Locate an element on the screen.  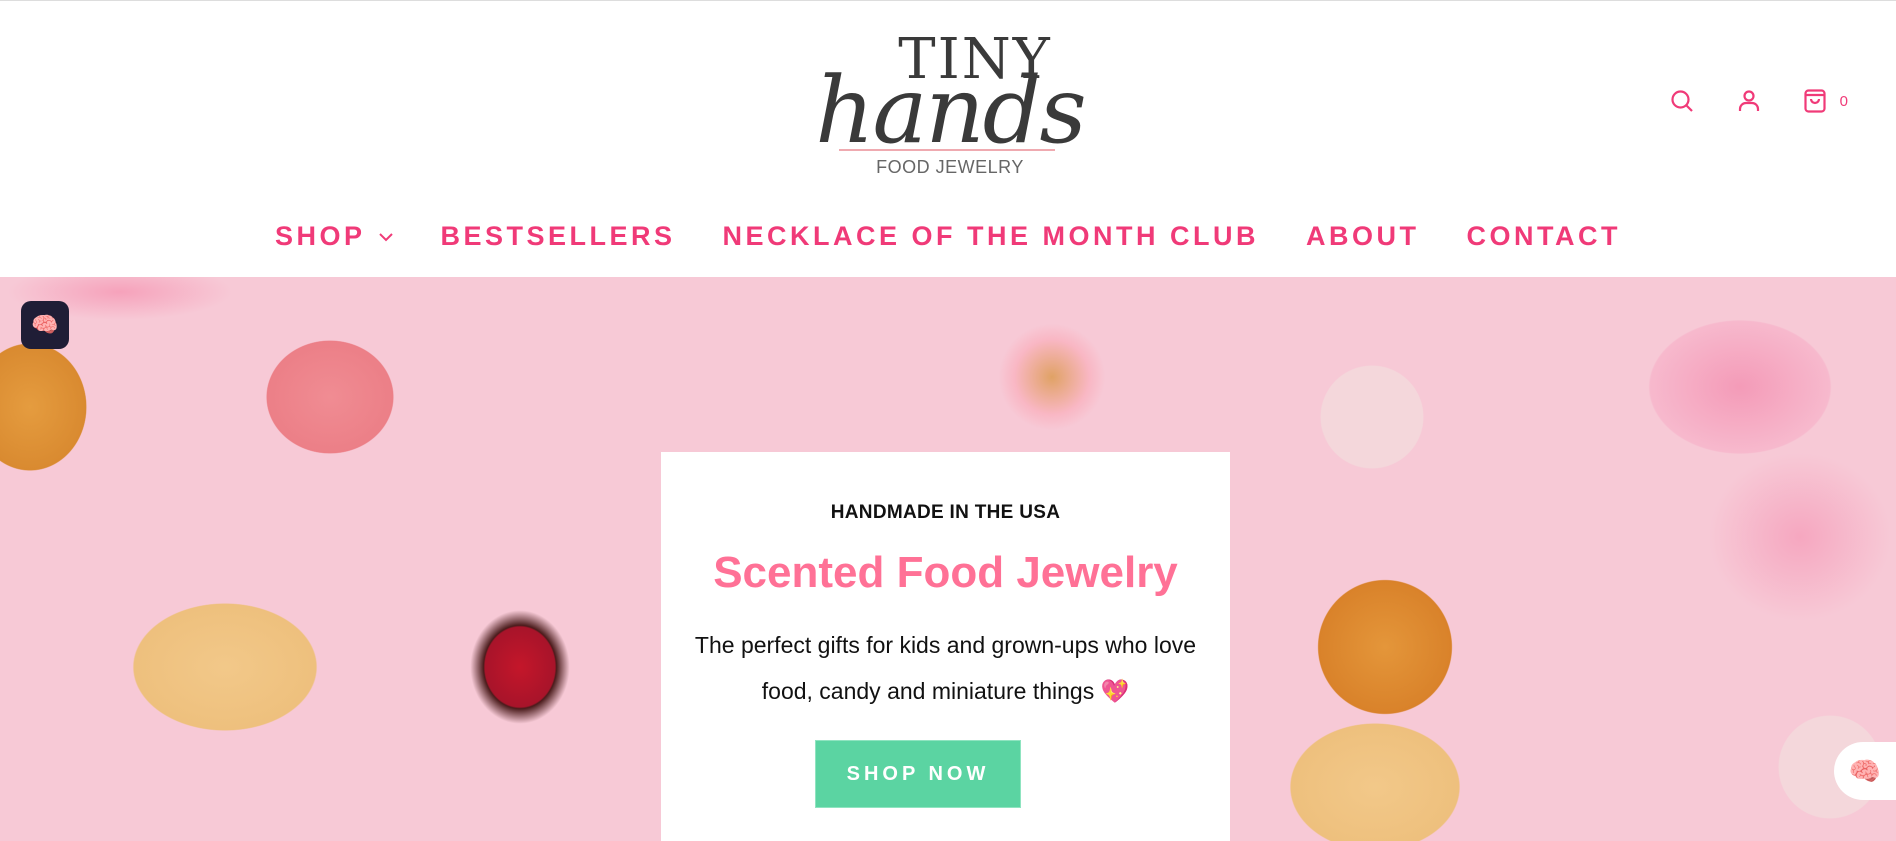
search-icon is located at coordinates (1682, 101).